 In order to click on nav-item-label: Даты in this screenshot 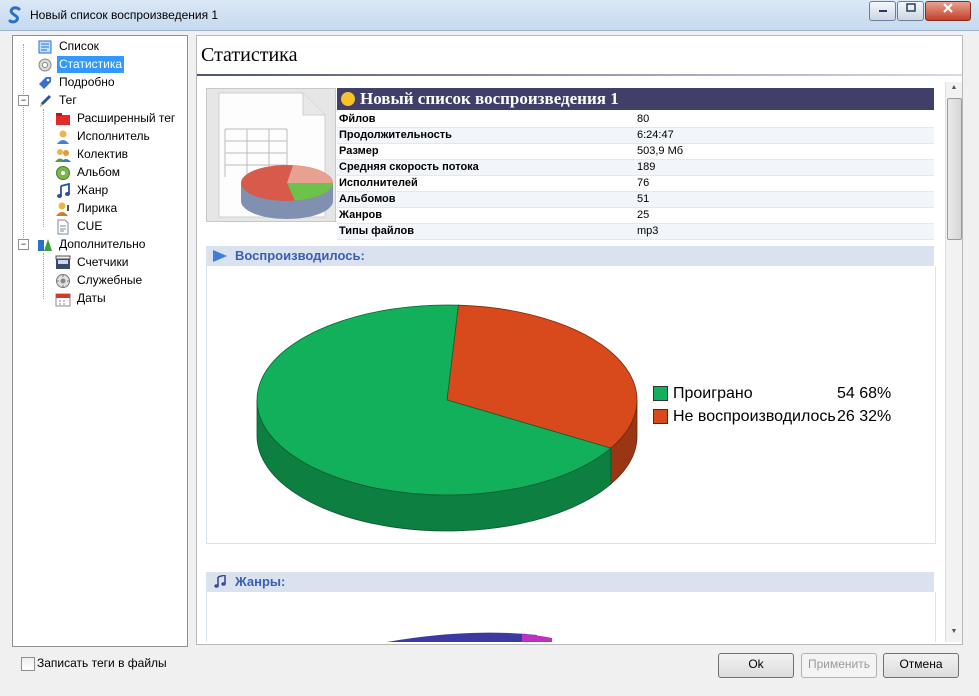, I will do `click(91, 298)`.